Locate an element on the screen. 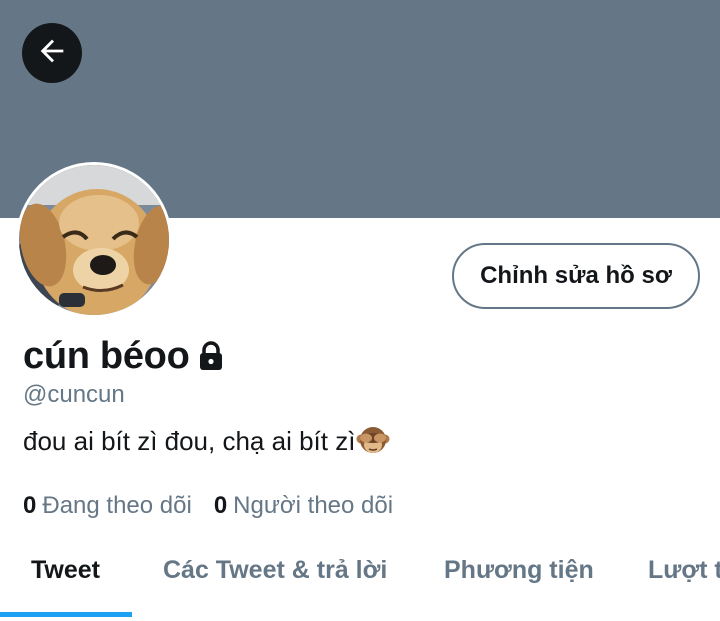 Image resolution: width=720 pixels, height=621 pixels. arrow-left-icon is located at coordinates (52, 53).